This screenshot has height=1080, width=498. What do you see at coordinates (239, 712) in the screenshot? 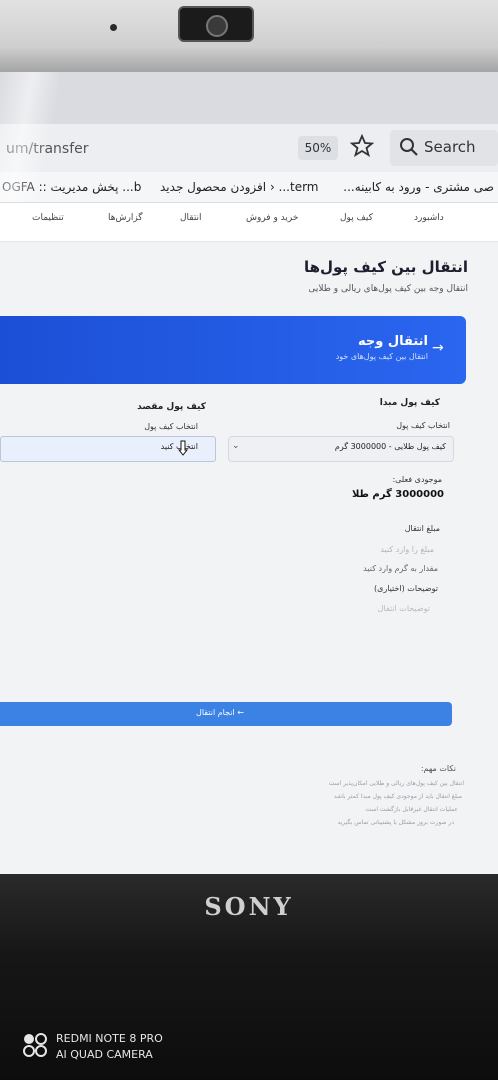
I see `arrow-icon: ←` at bounding box center [239, 712].